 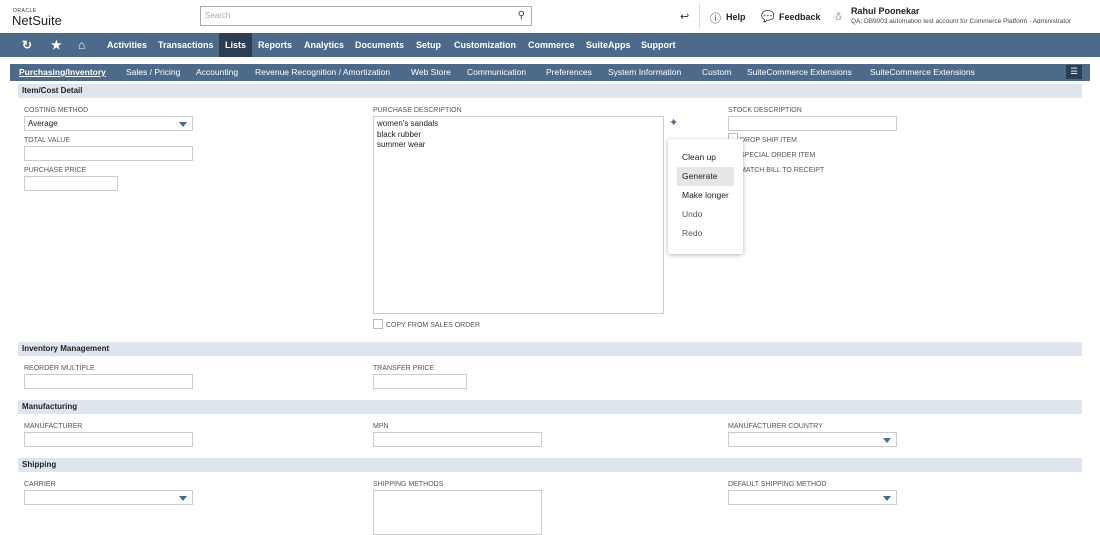 What do you see at coordinates (108, 439) in the screenshot?
I see `manufacturer-input` at bounding box center [108, 439].